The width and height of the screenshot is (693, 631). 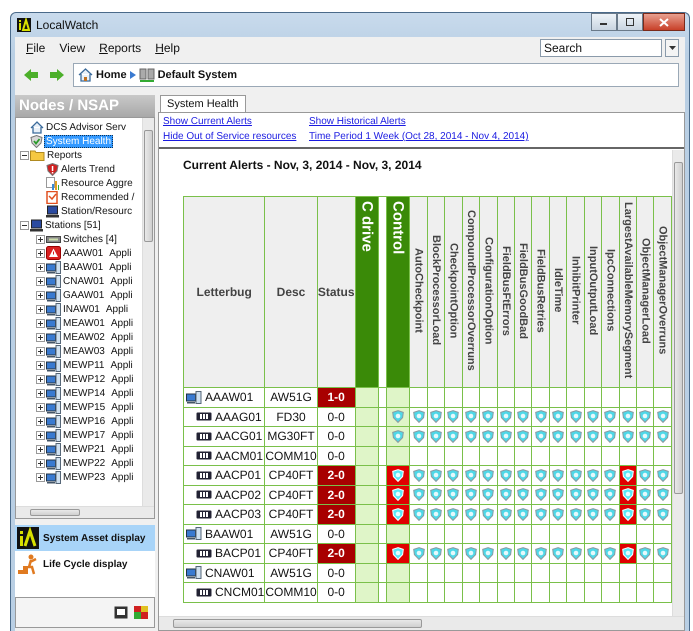 What do you see at coordinates (84, 421) in the screenshot?
I see `tree-item: MEWP16` at bounding box center [84, 421].